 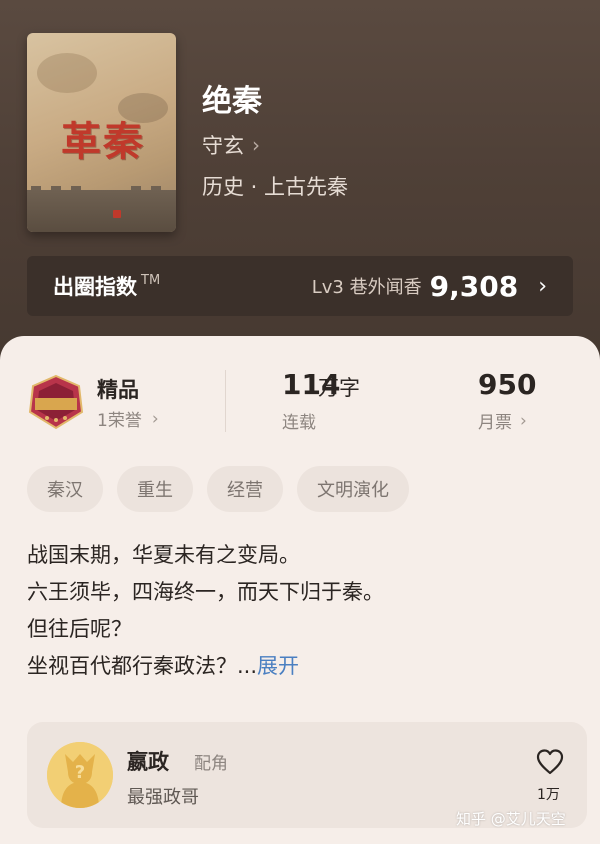 What do you see at coordinates (205, 592) in the screenshot?
I see `description-line: 六王须毕，四海终一，而天下归于秦。` at bounding box center [205, 592].